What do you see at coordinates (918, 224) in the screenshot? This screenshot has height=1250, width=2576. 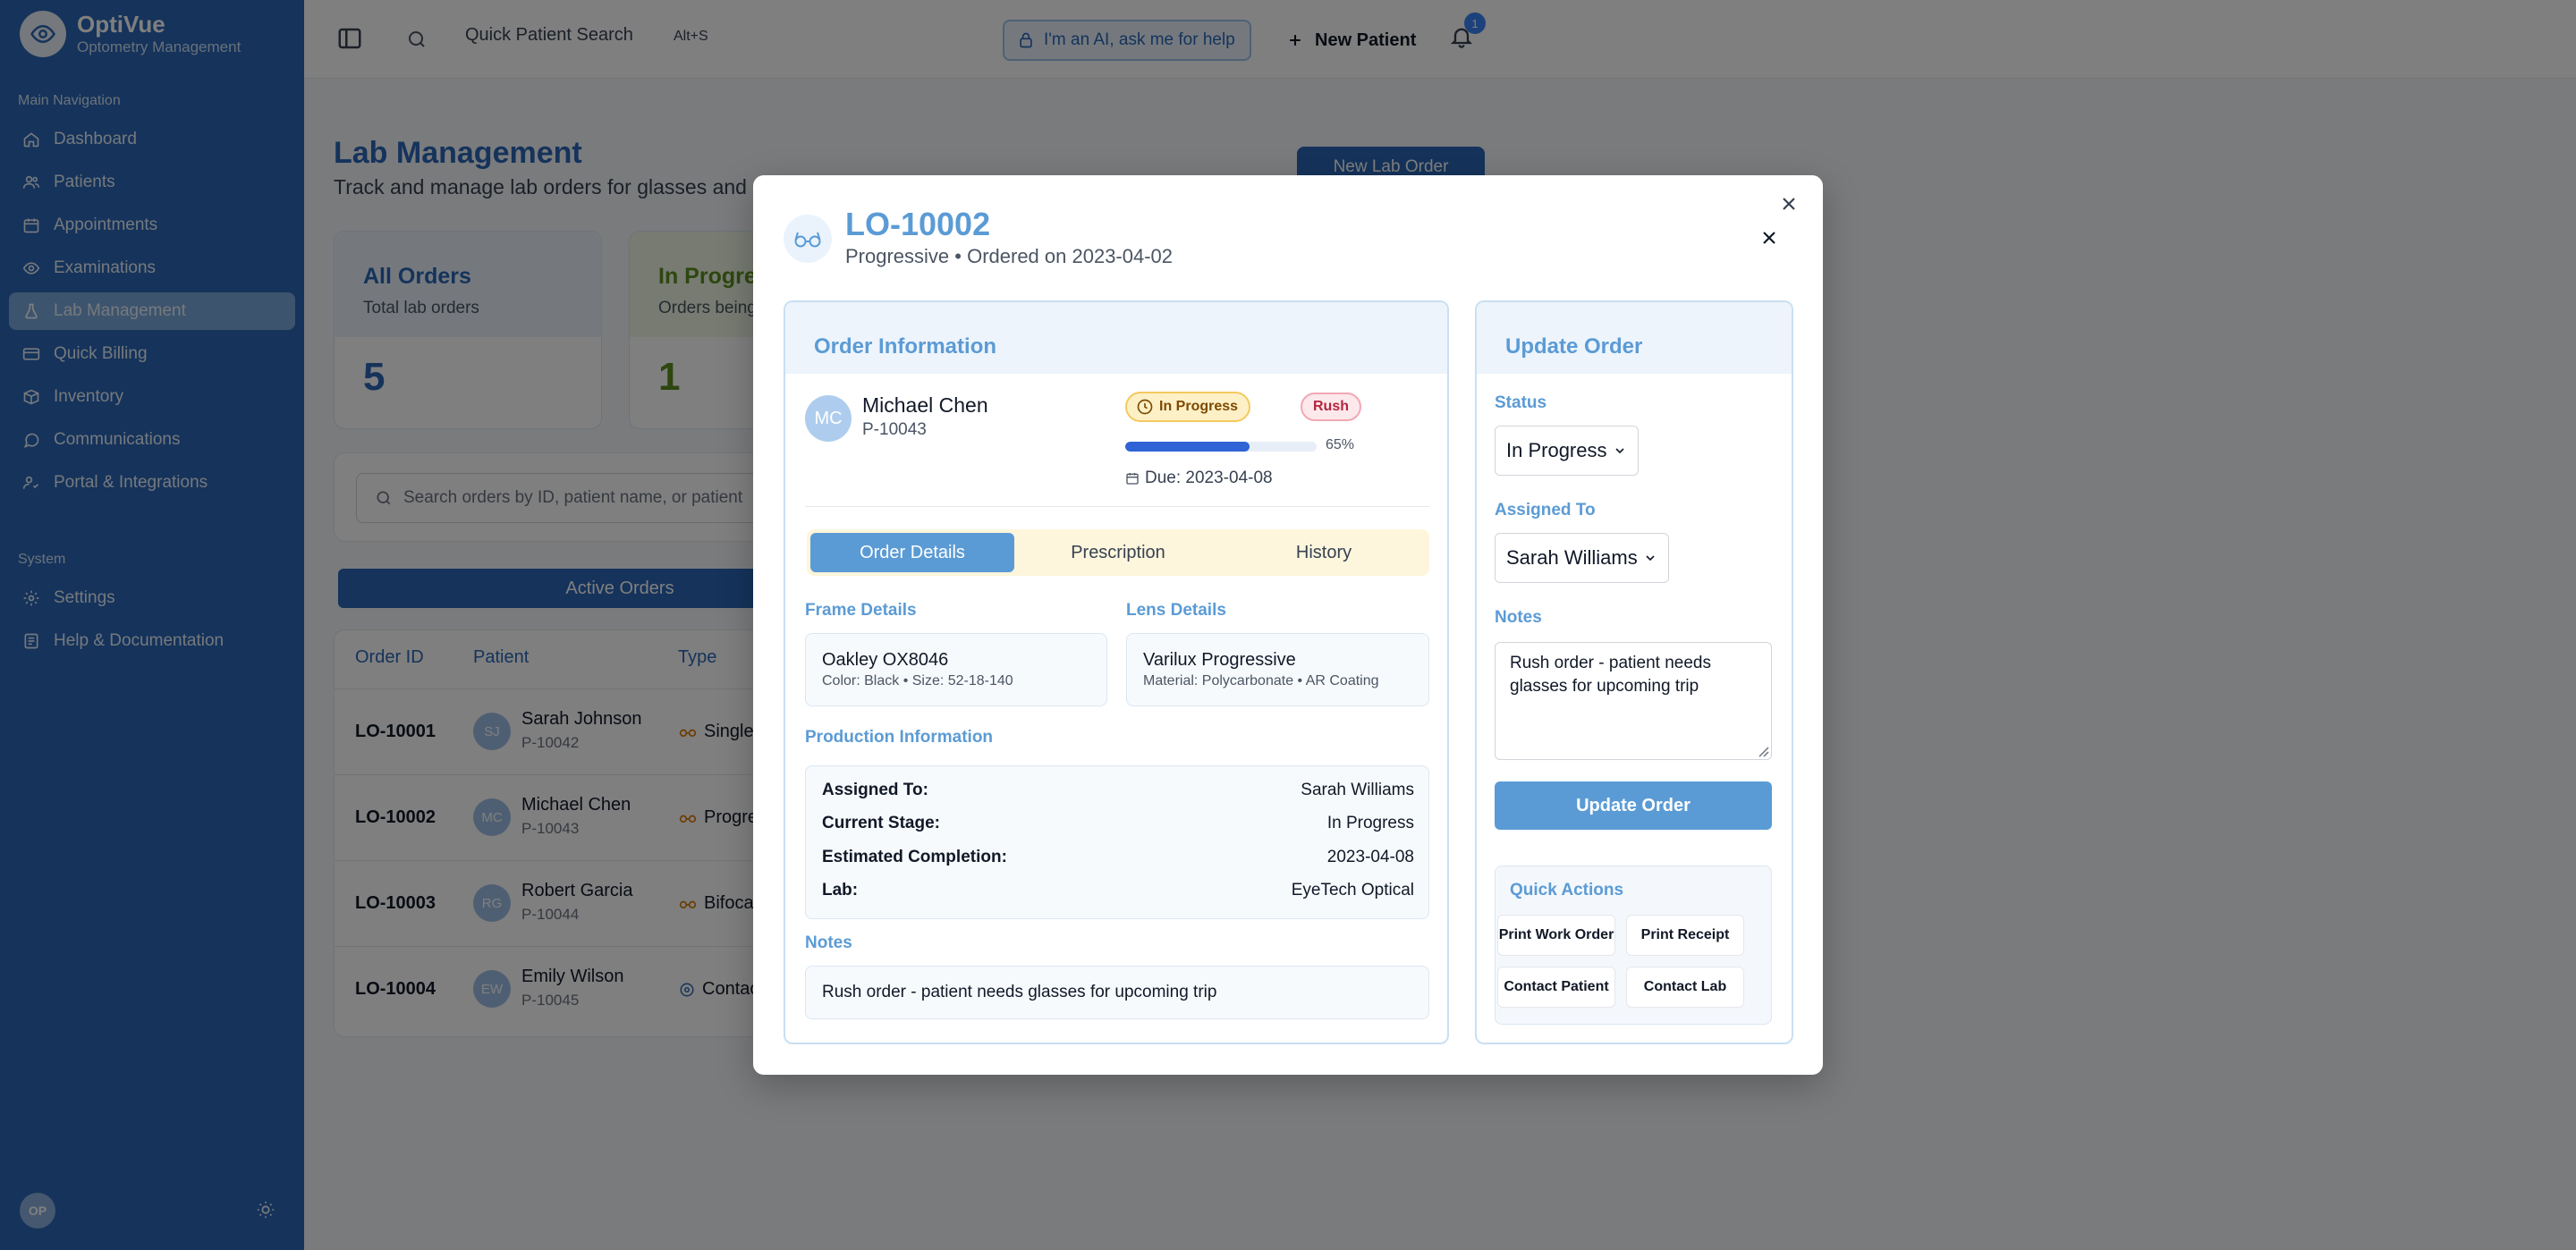 I see `order-id-title: LO-10002` at bounding box center [918, 224].